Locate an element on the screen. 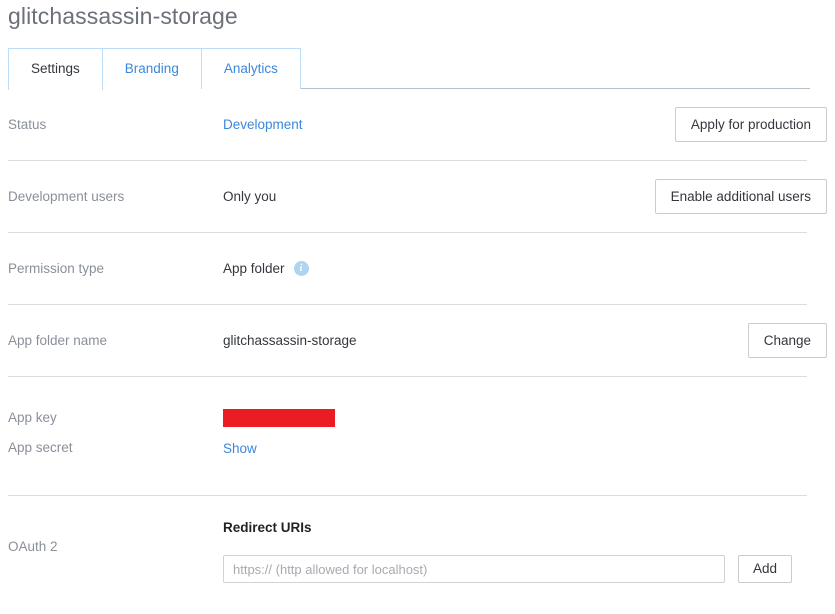  info-icon: i is located at coordinates (301, 268).